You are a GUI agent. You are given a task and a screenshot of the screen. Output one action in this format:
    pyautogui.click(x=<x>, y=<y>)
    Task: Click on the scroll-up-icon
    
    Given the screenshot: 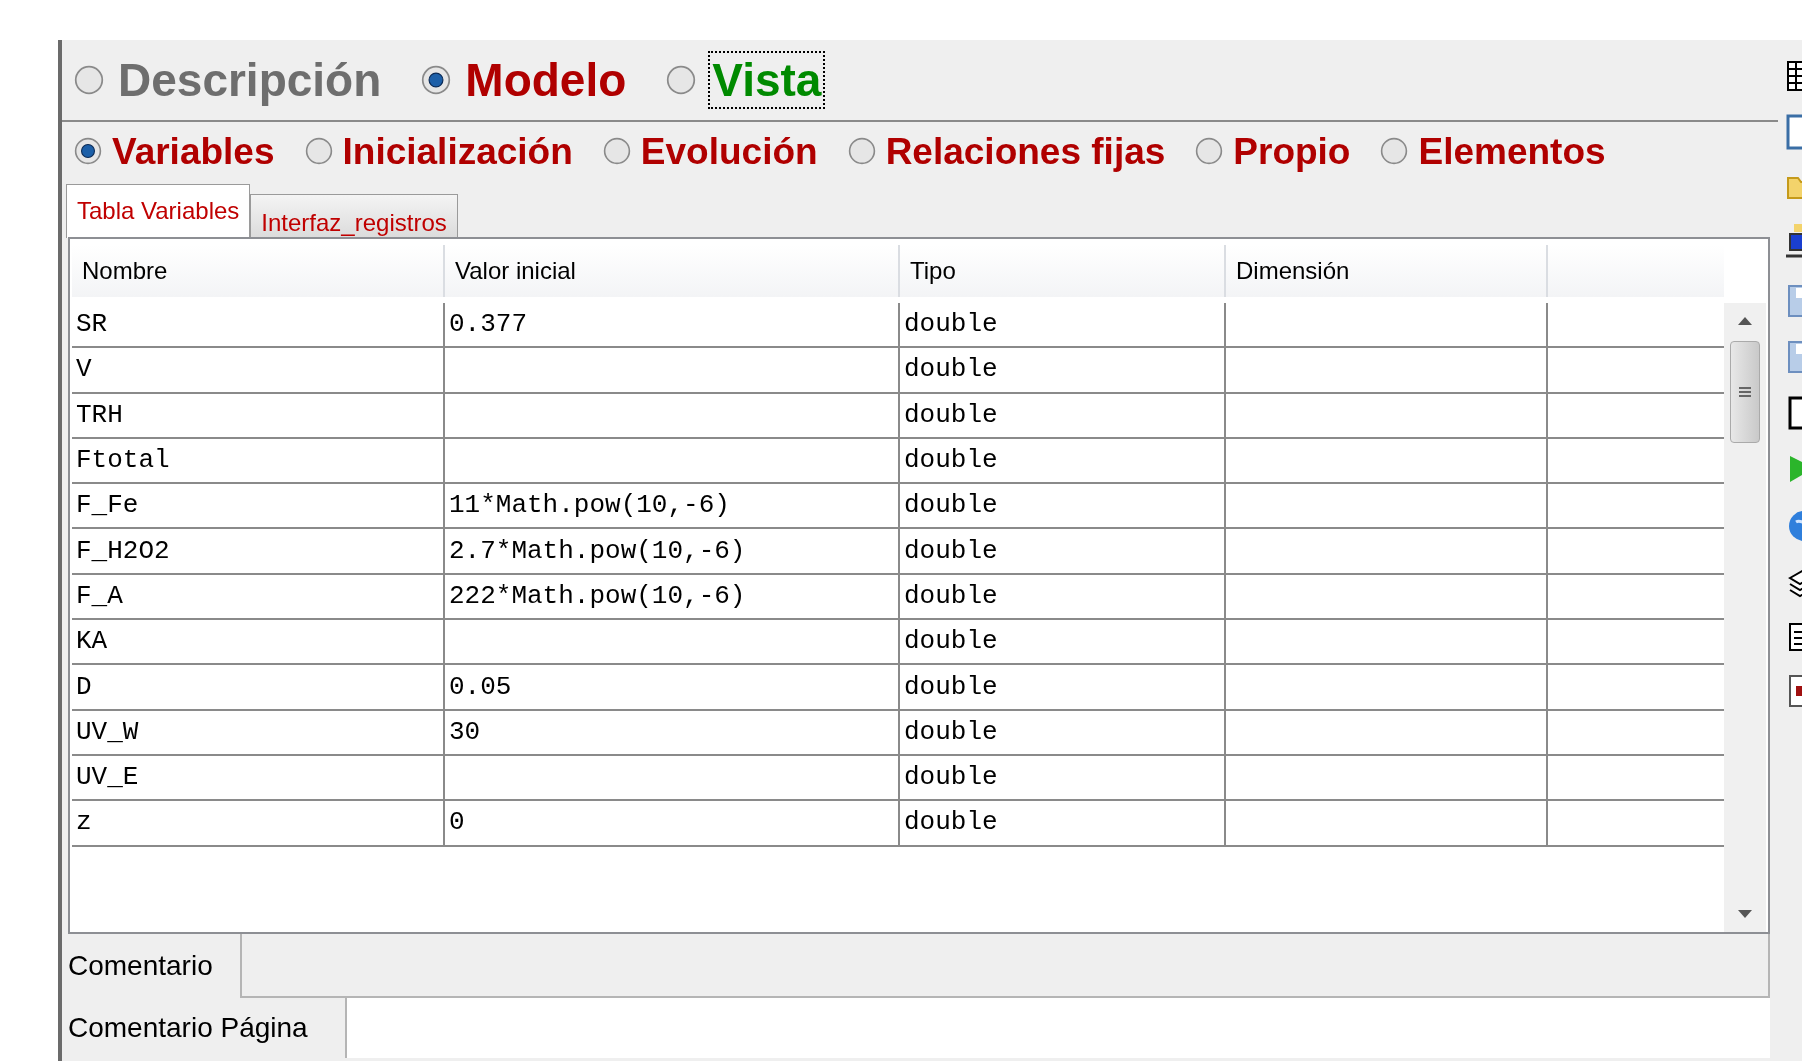 What is the action you would take?
    pyautogui.click(x=1745, y=321)
    